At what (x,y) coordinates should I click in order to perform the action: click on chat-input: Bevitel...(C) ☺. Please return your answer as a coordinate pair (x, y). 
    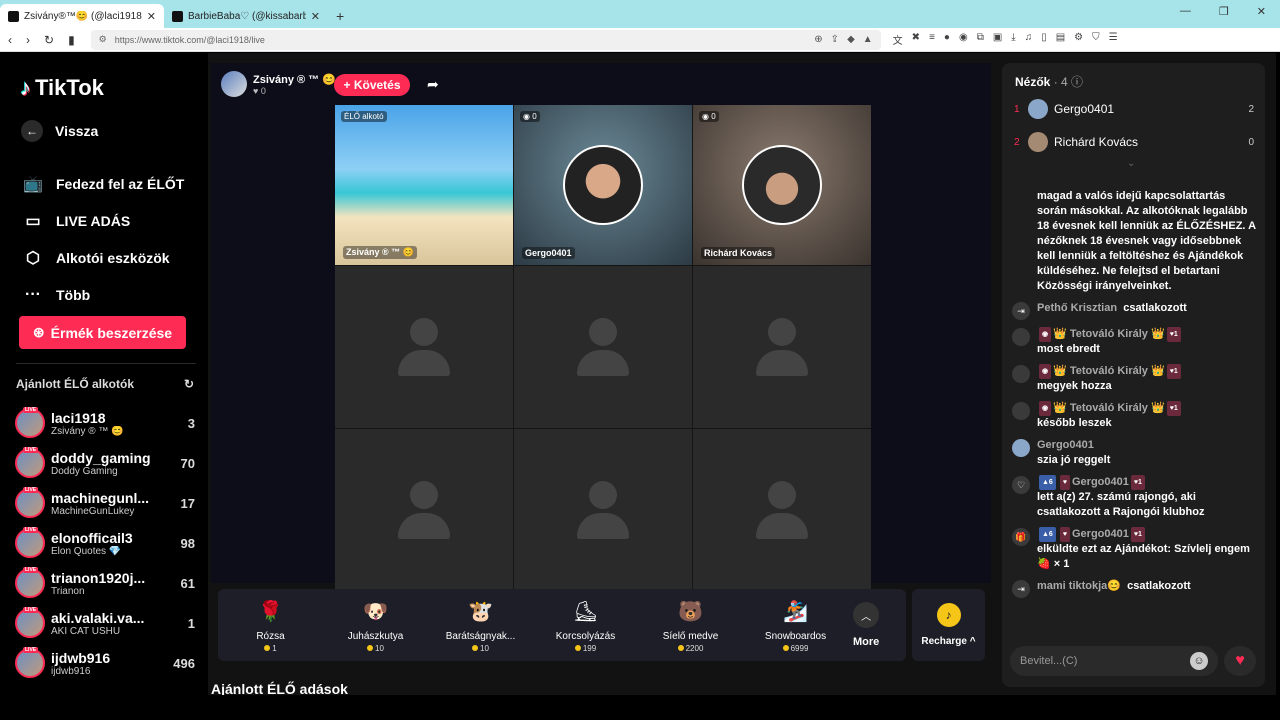
    Looking at the image, I should click on (1114, 661).